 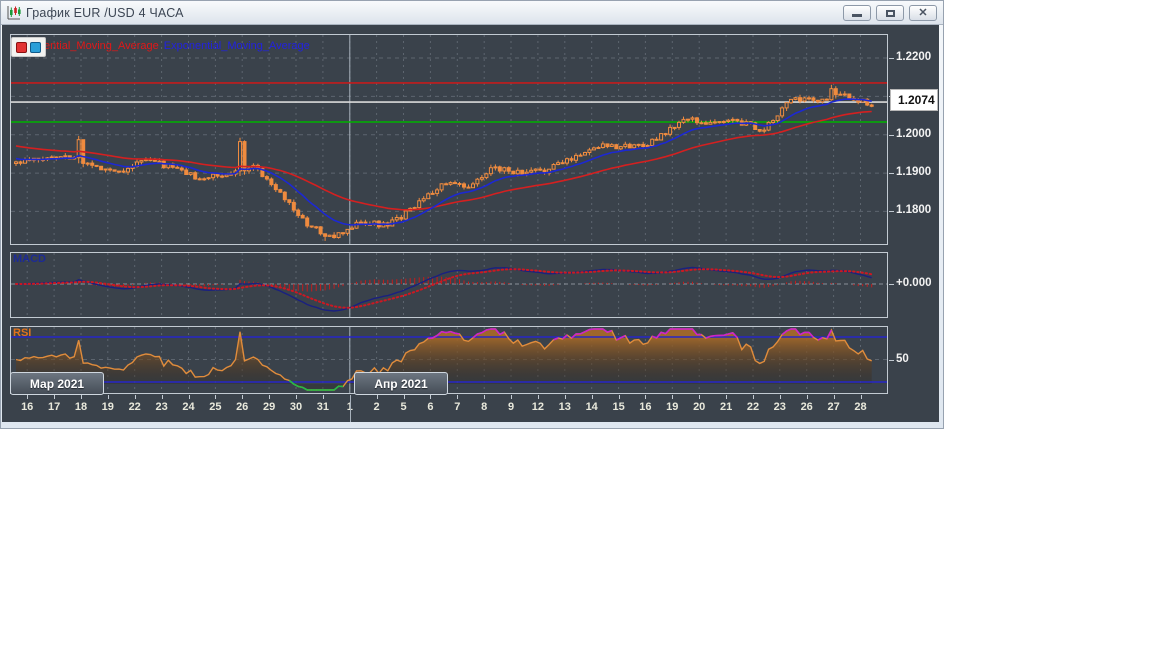 I want to click on ema-blue-legend-label: Exponential_Moving_Average, so click(x=236, y=46).